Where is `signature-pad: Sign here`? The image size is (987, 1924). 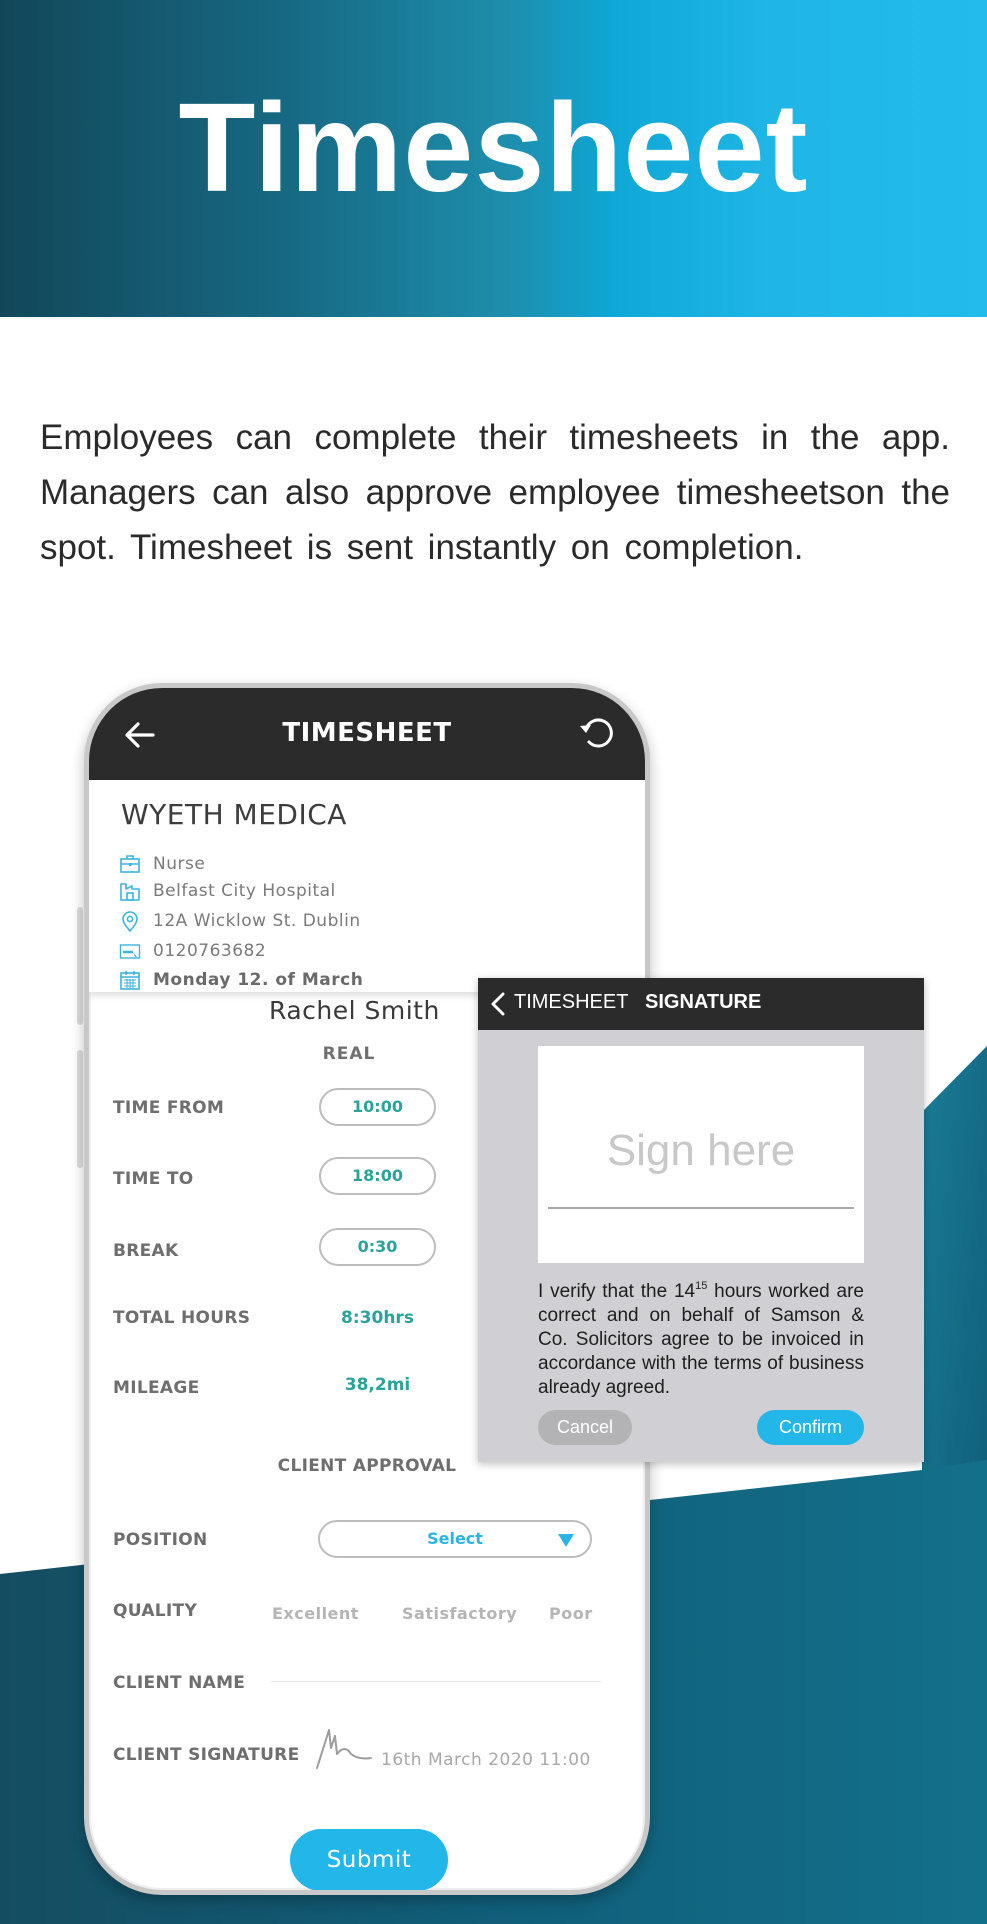 signature-pad: Sign here is located at coordinates (701, 1154).